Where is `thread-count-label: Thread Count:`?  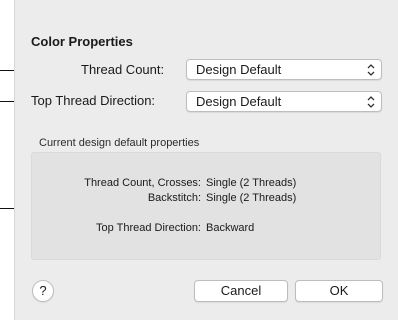
thread-count-label: Thread Count: is located at coordinates (123, 69).